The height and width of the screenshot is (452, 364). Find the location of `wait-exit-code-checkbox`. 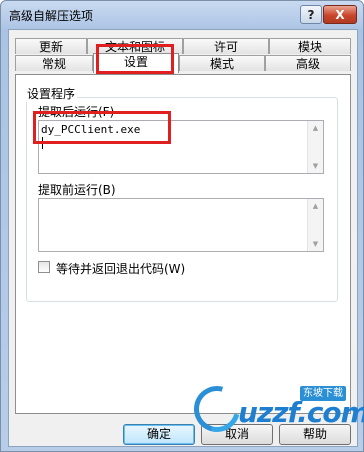

wait-exit-code-checkbox is located at coordinates (44, 267).